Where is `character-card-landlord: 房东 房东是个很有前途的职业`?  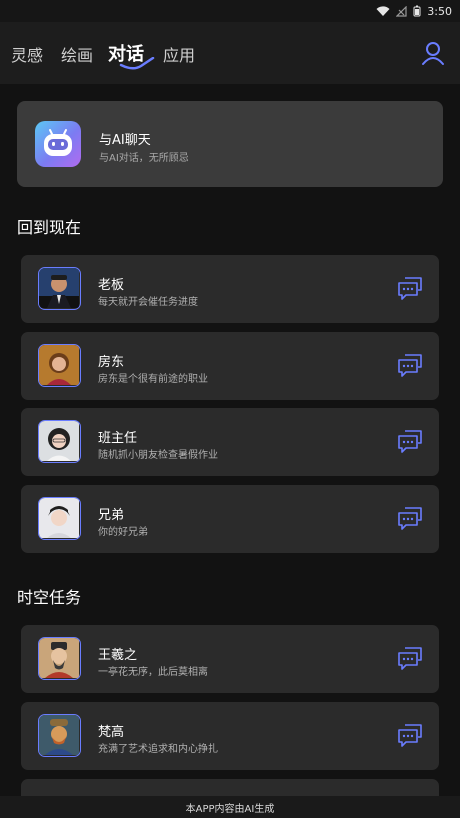
character-card-landlord: 房东 房东是个很有前途的职业 is located at coordinates (230, 366).